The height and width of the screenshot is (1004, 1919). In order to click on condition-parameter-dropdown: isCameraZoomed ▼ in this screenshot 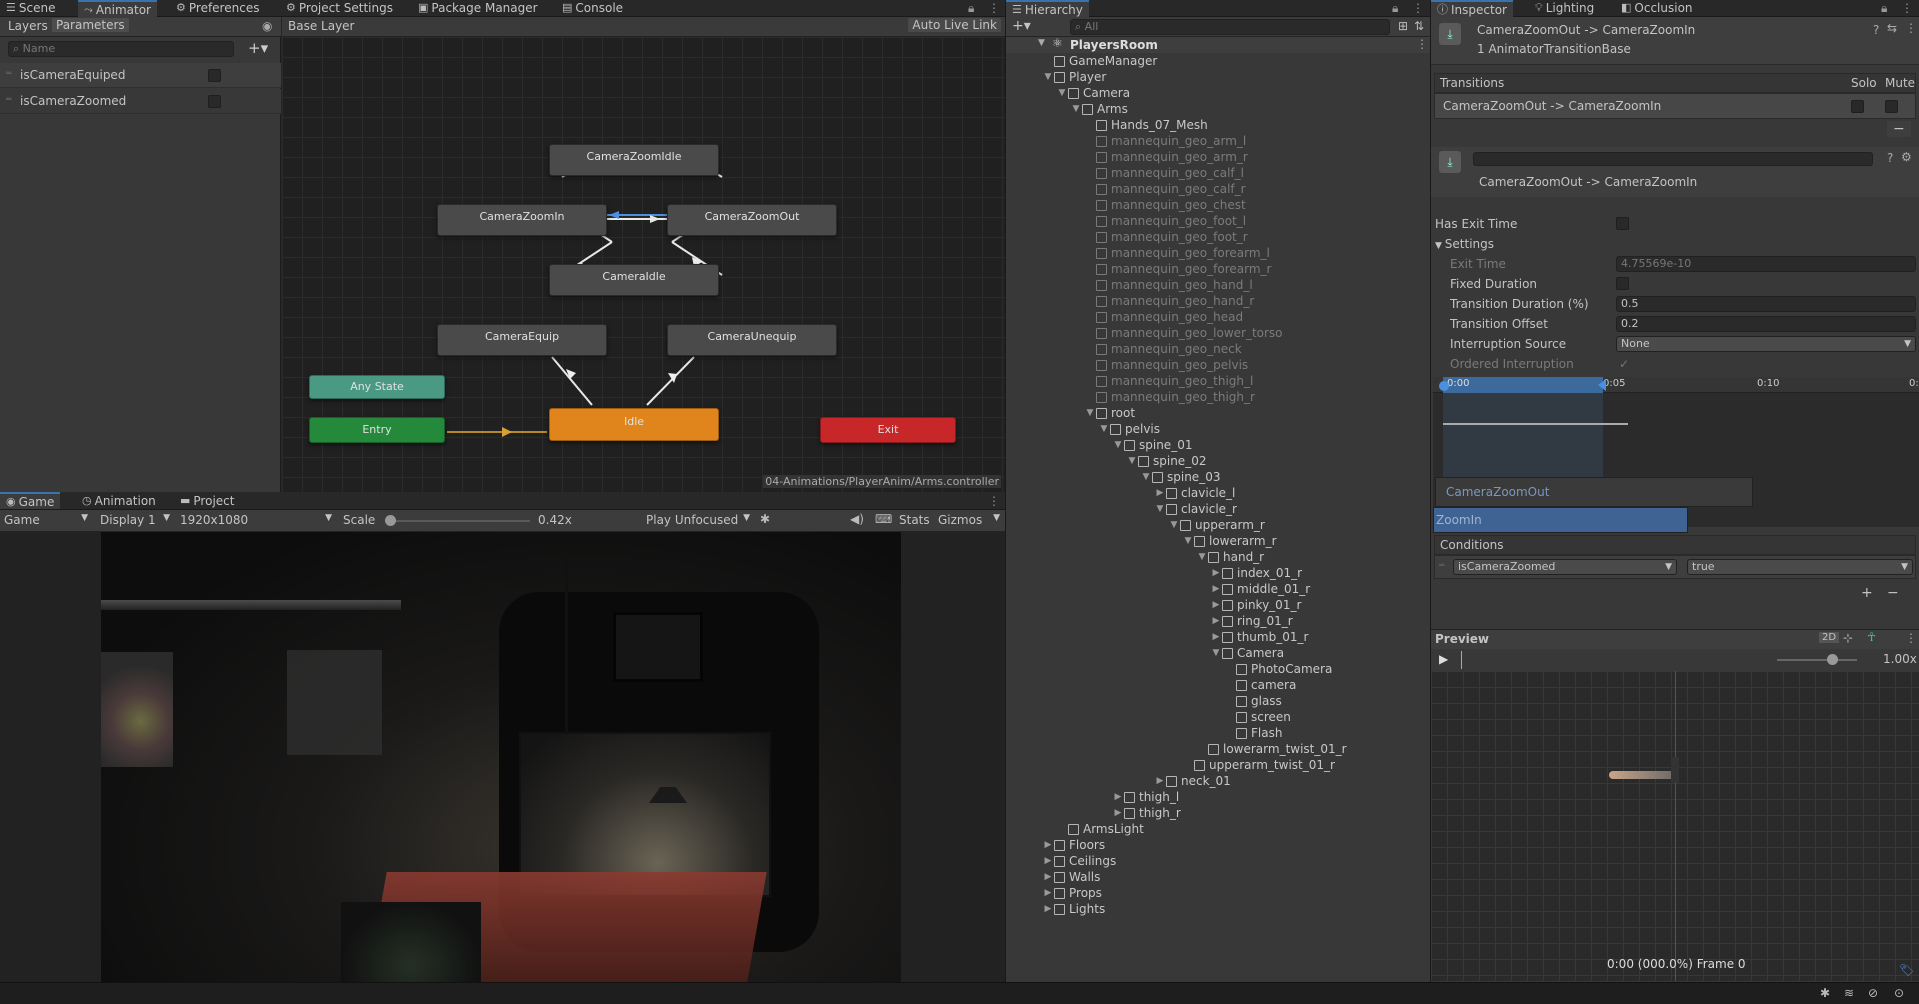, I will do `click(1565, 567)`.